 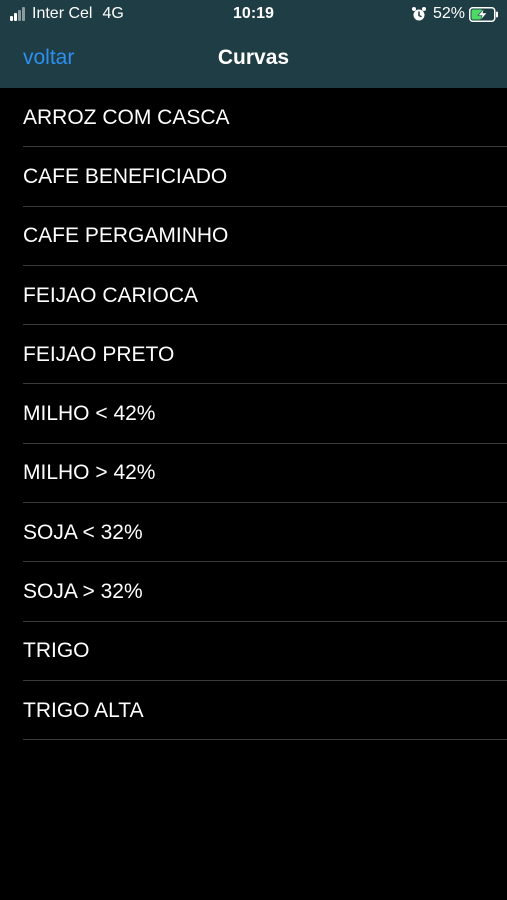 What do you see at coordinates (253, 236) in the screenshot?
I see `list-item: CAFE PERGAMINHO` at bounding box center [253, 236].